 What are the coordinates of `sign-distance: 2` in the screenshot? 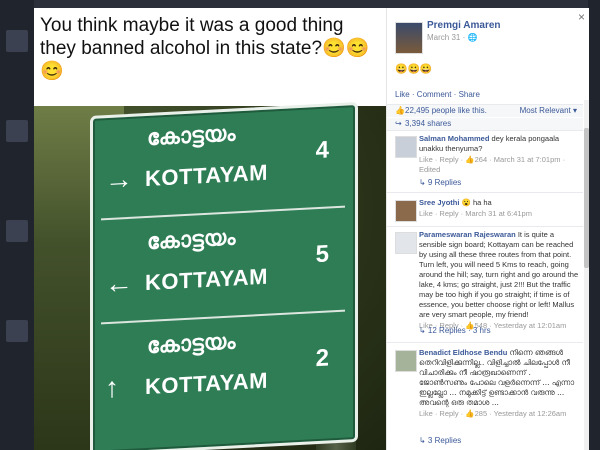 It's located at (322, 358).